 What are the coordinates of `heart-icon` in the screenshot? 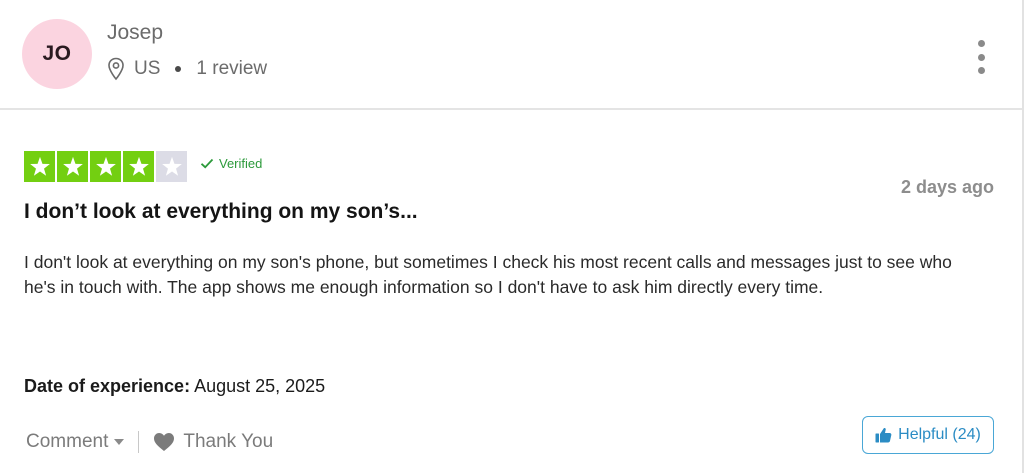 It's located at (164, 442).